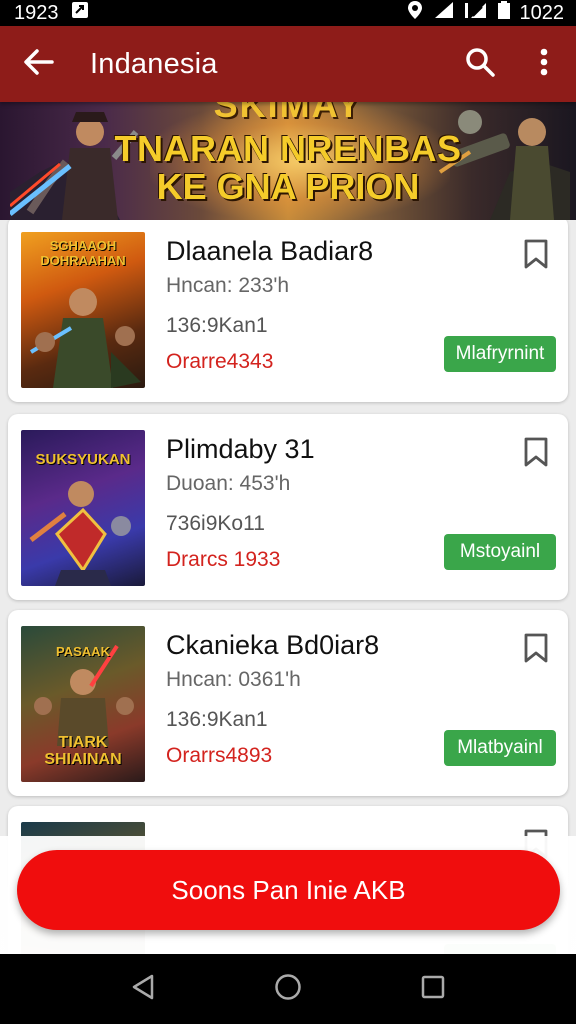 This screenshot has height=1024, width=576. Describe the element at coordinates (288, 148) in the screenshot. I see `banner-headline: TNARAN NRENBAS` at that location.